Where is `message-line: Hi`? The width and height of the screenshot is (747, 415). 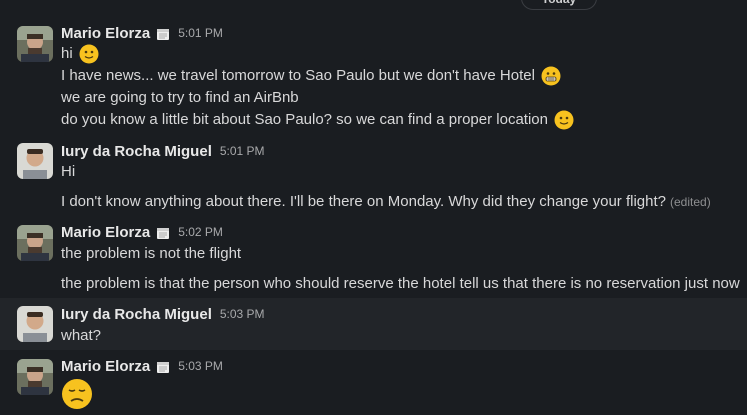 message-line: Hi is located at coordinates (68, 172).